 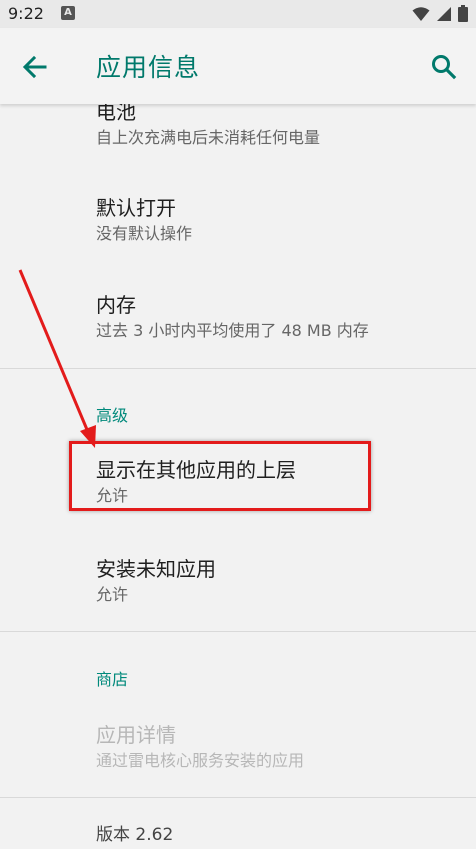 What do you see at coordinates (136, 735) in the screenshot?
I see `app-details-title: 应用详情` at bounding box center [136, 735].